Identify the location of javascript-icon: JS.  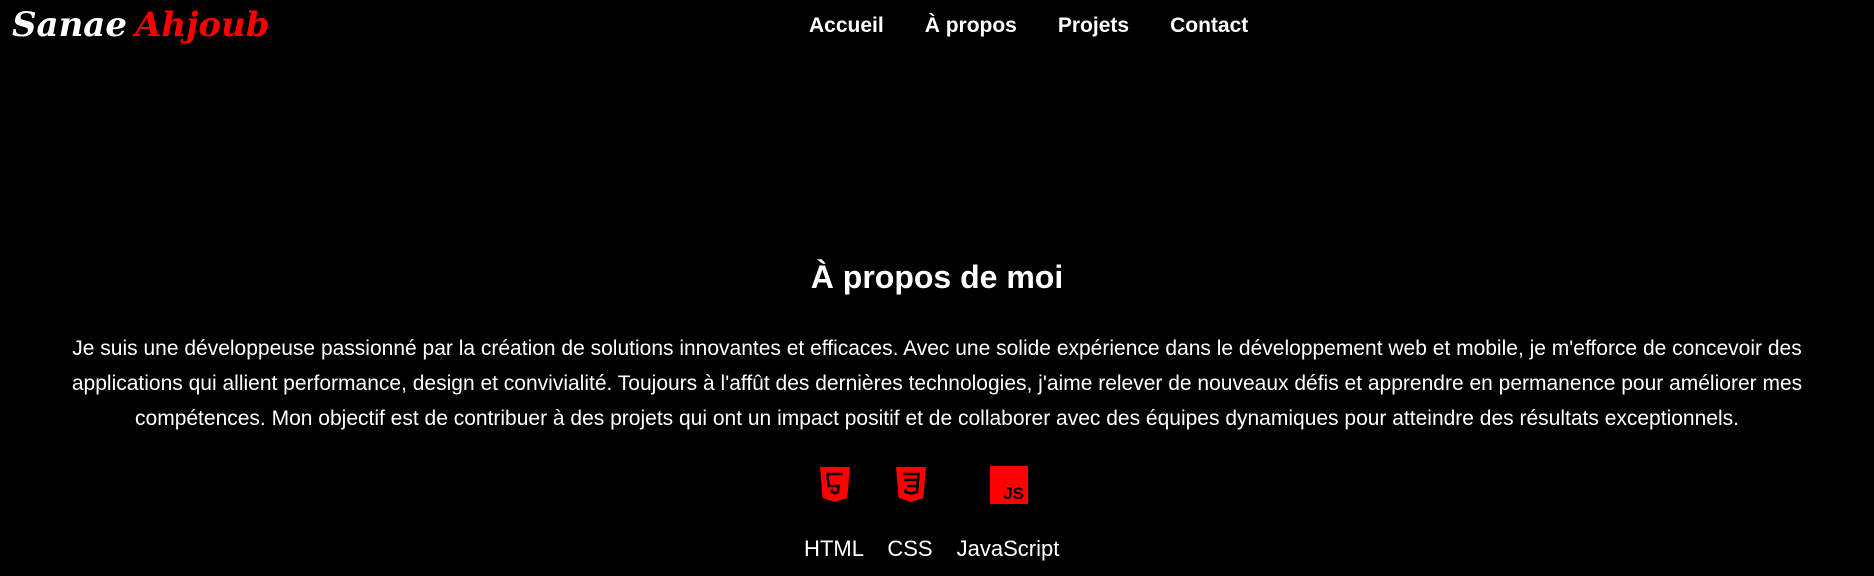
(1009, 485).